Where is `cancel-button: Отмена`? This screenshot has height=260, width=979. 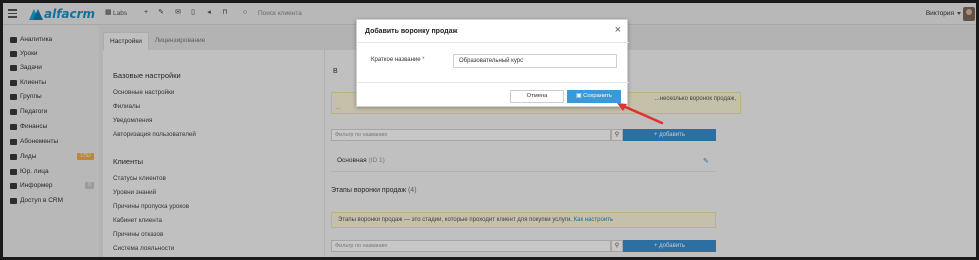
cancel-button: Отмена is located at coordinates (537, 96).